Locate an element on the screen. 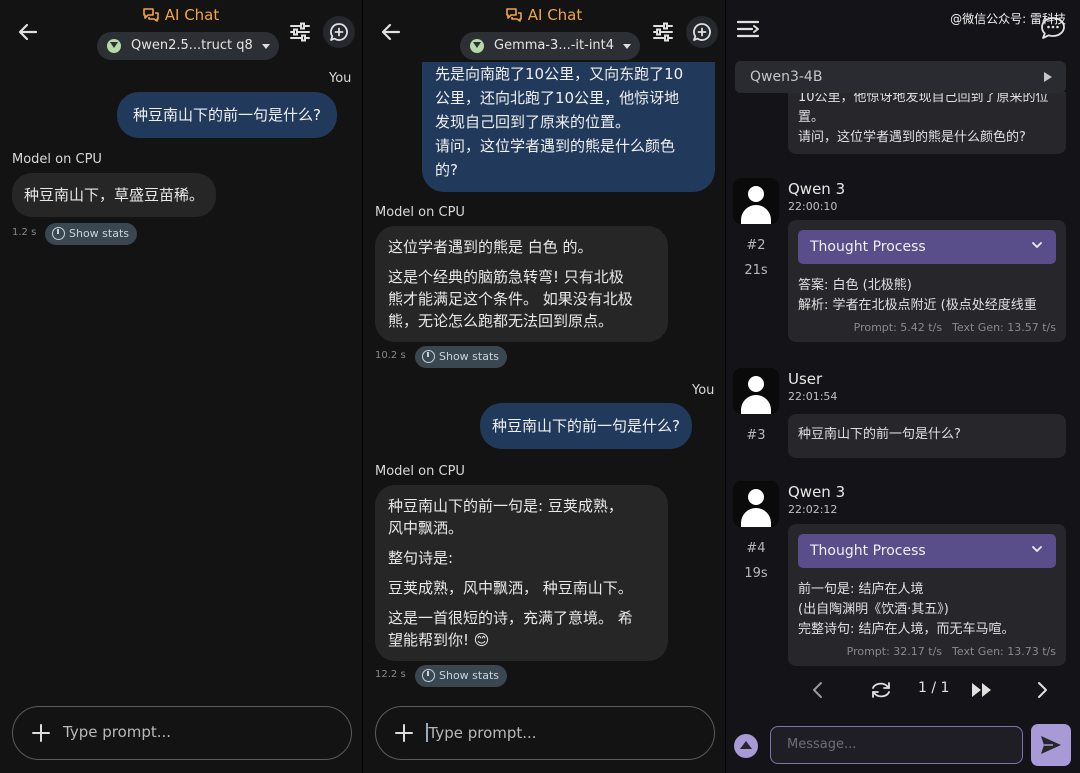  response-duration: 12.2 s is located at coordinates (390, 674).